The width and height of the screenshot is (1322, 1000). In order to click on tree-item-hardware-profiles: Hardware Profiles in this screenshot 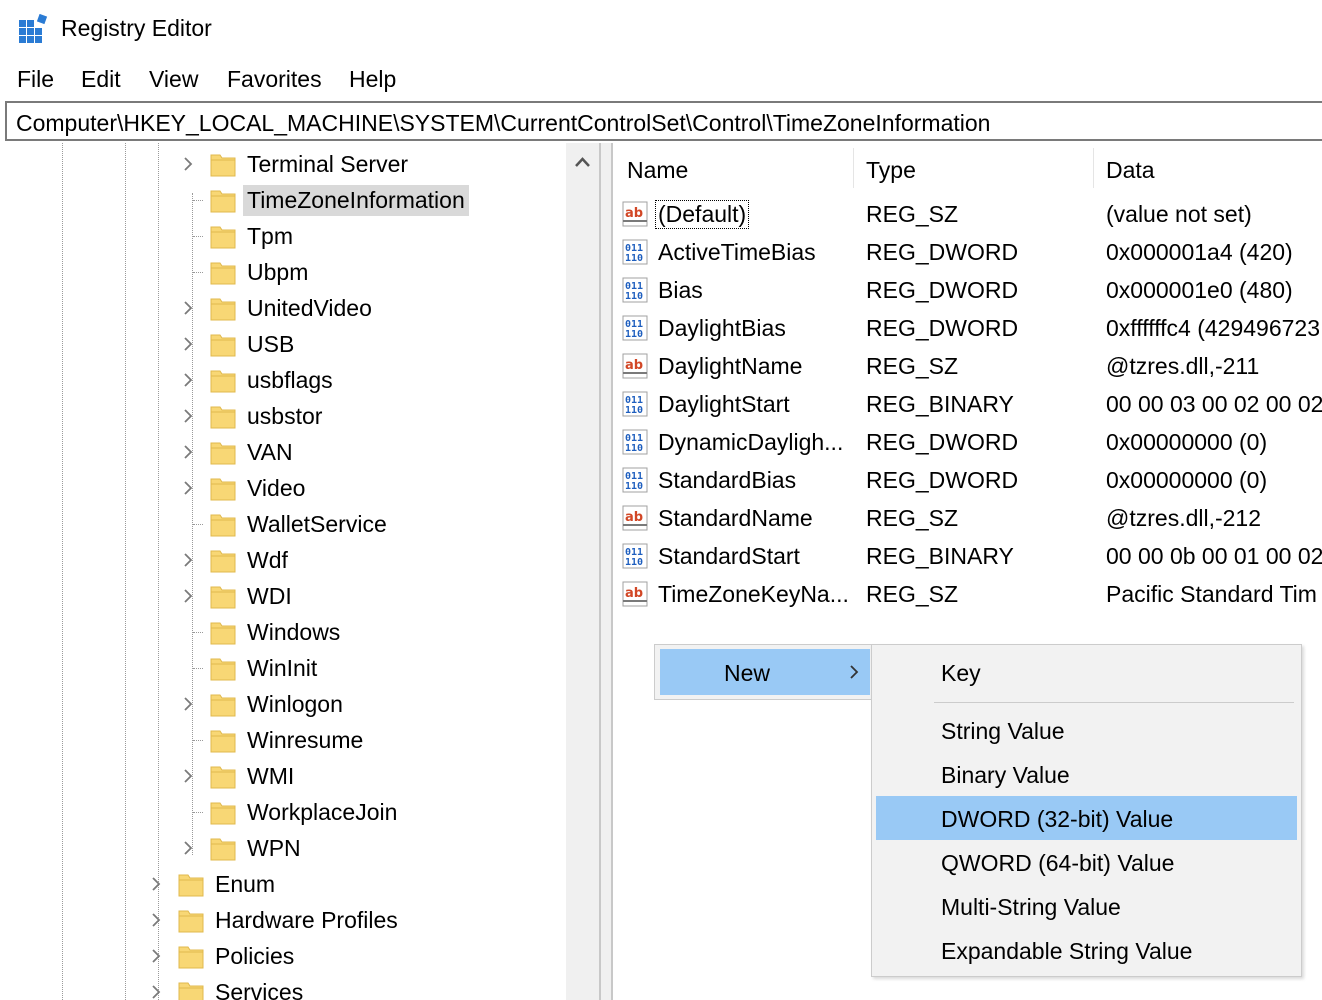, I will do `click(285, 920)`.